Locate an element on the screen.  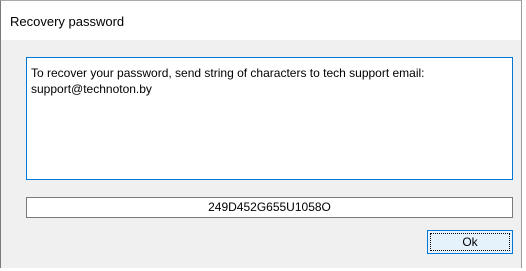
ok-button-label: Ok is located at coordinates (470, 242).